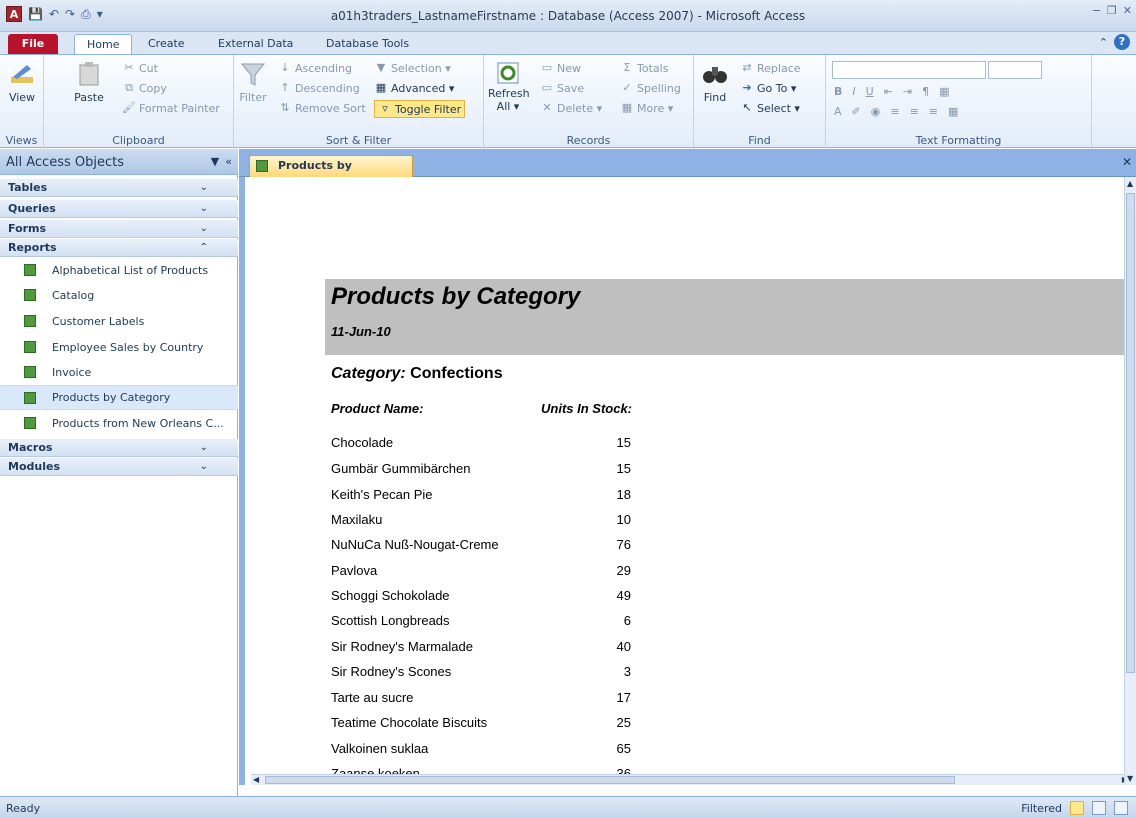 The height and width of the screenshot is (818, 1136). Describe the element at coordinates (627, 87) in the screenshot. I see `spelling-icon: ✓` at that location.